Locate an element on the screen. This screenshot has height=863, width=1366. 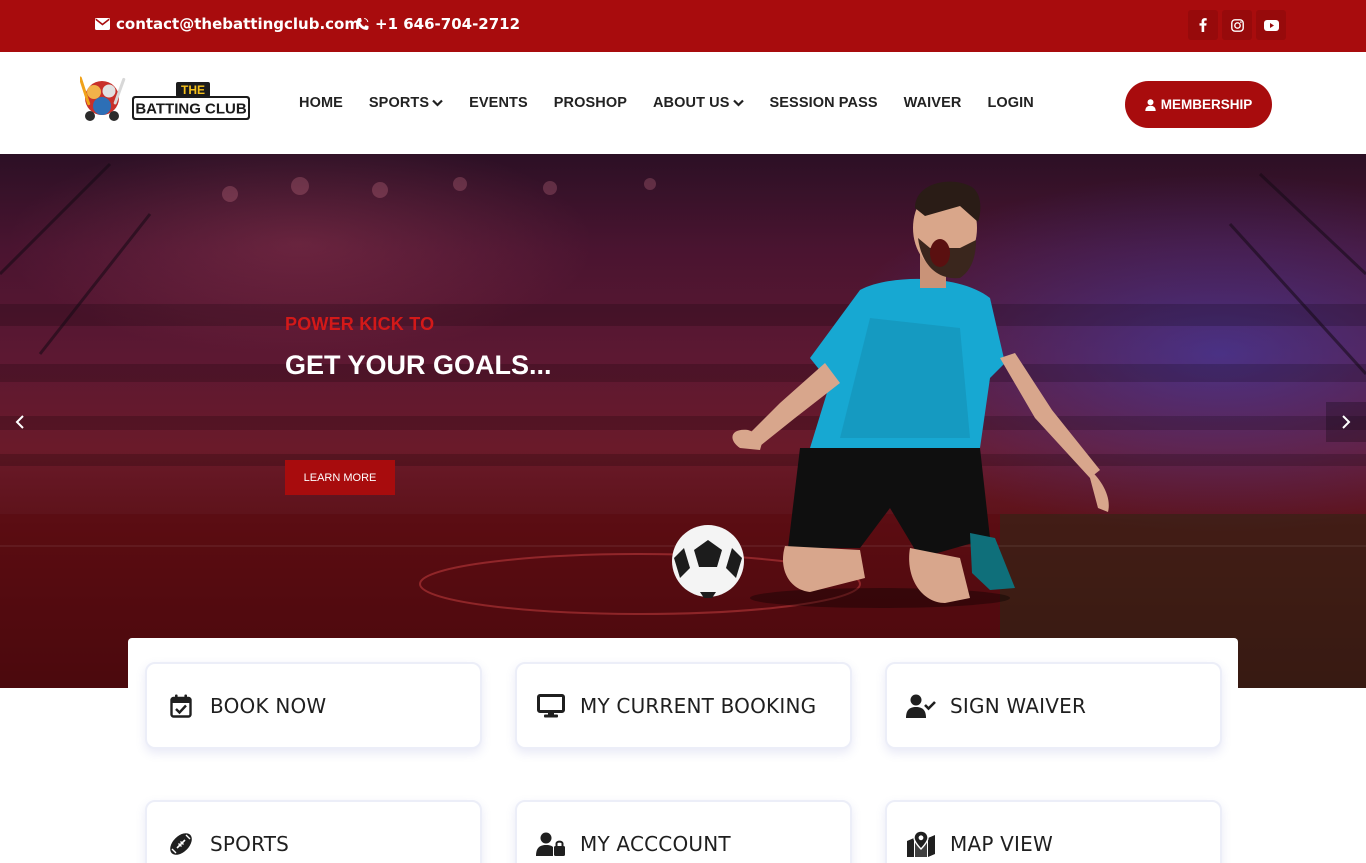
nav-home: HOME is located at coordinates (321, 103).